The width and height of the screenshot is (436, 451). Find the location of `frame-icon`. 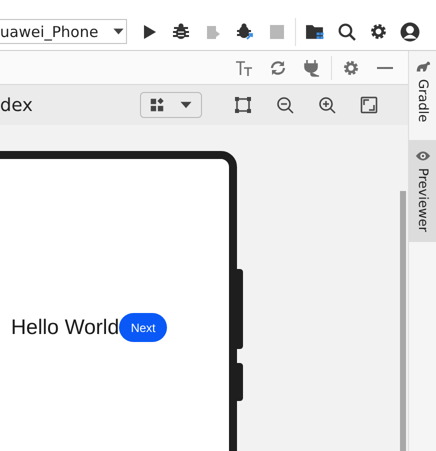

frame-icon is located at coordinates (243, 105).